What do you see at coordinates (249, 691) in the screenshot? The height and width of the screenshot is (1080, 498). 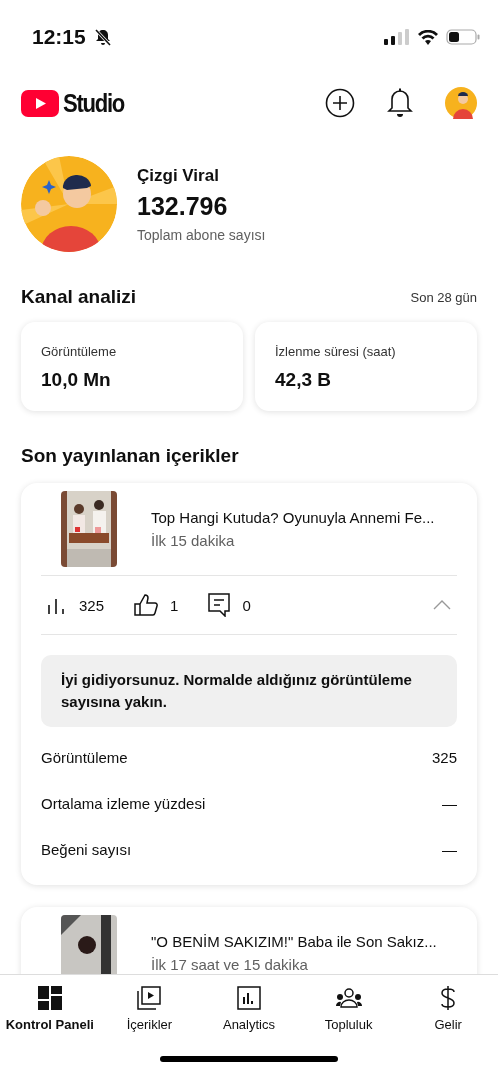 I see `performance-message: İyi gidiyorsunuz. Normalde aldığınız görüntüleme sayısına yakın.` at bounding box center [249, 691].